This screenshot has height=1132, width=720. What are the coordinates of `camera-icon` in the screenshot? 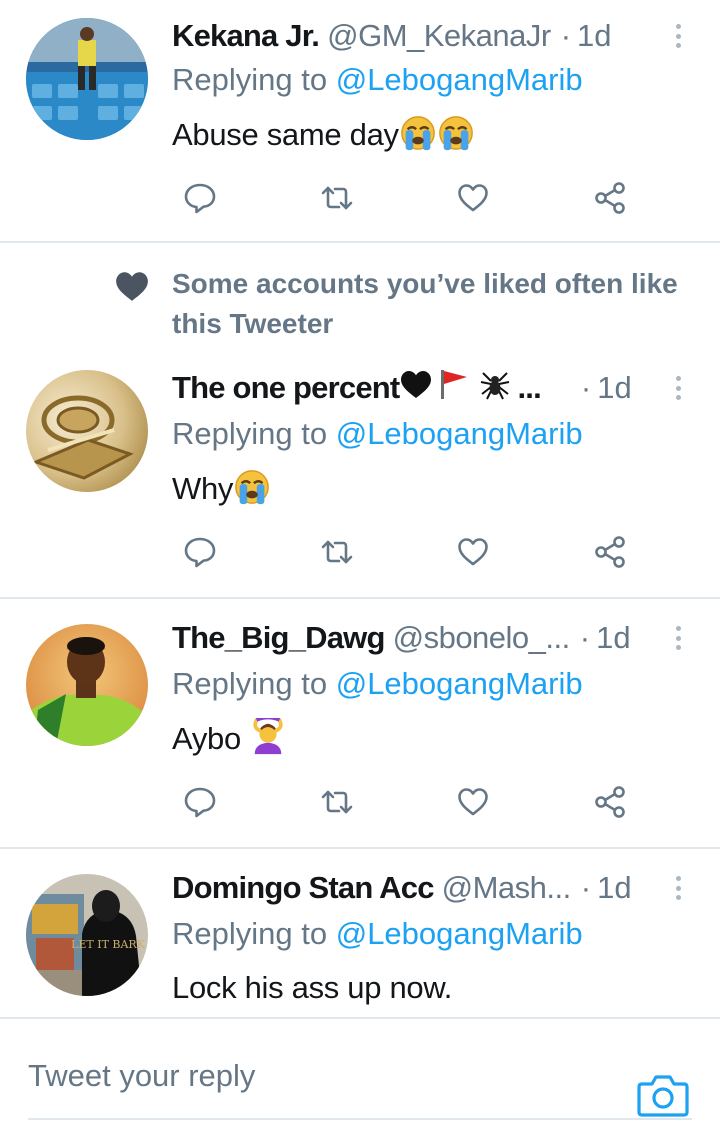 It's located at (663, 1095).